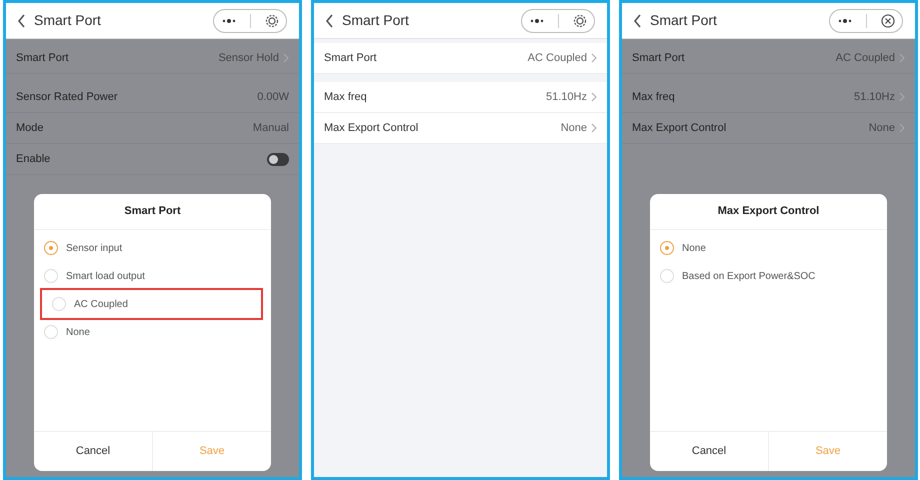 The height and width of the screenshot is (480, 920). I want to click on dialog-title: Max Export Control, so click(768, 212).